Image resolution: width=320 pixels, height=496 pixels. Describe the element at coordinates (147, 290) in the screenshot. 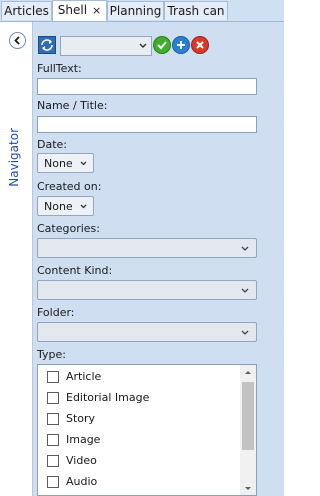

I see `content-kind-select` at that location.